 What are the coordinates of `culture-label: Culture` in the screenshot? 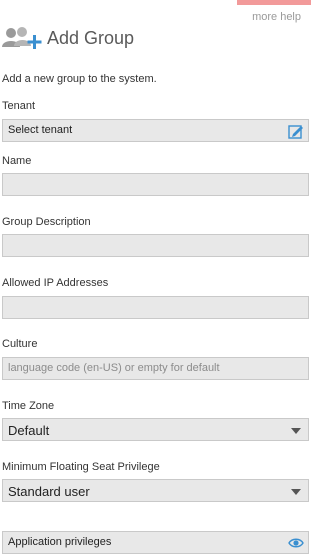 It's located at (20, 344).